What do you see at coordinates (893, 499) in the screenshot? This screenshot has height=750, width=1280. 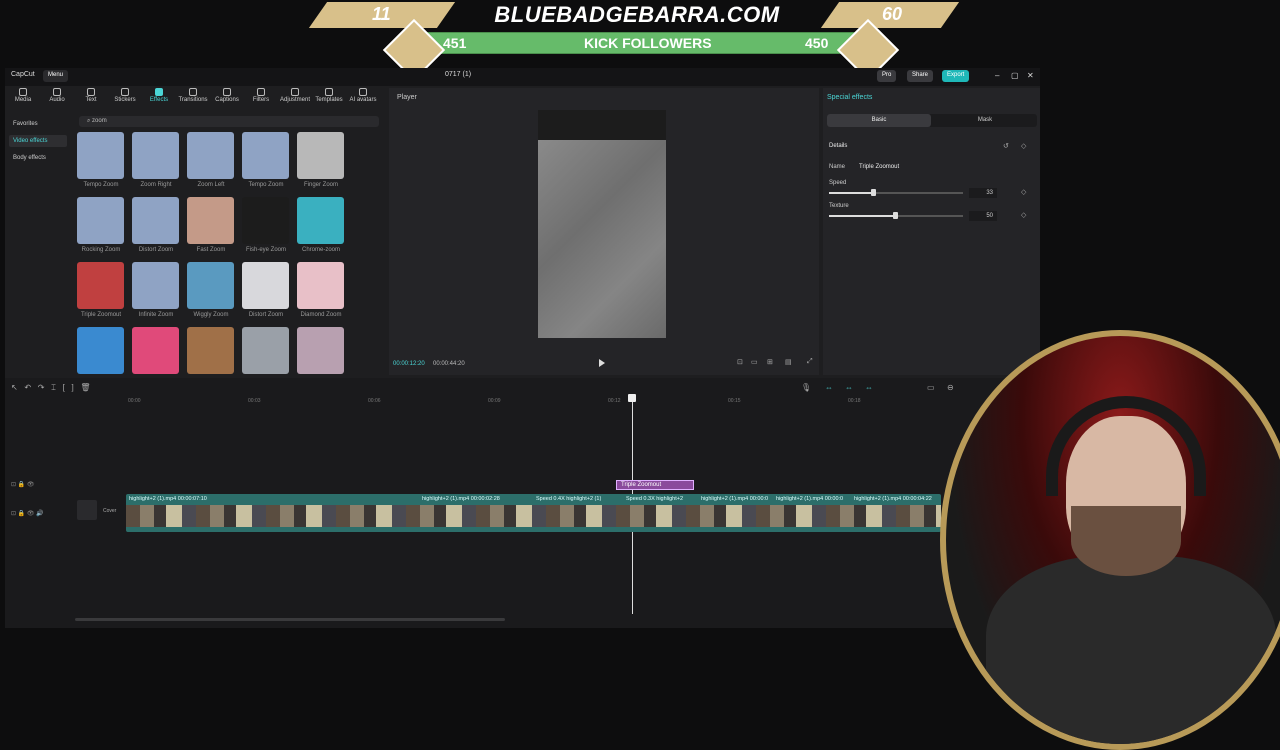 I see `clip-label: highlight+2 (1).mp4 00:00:04:22` at bounding box center [893, 499].